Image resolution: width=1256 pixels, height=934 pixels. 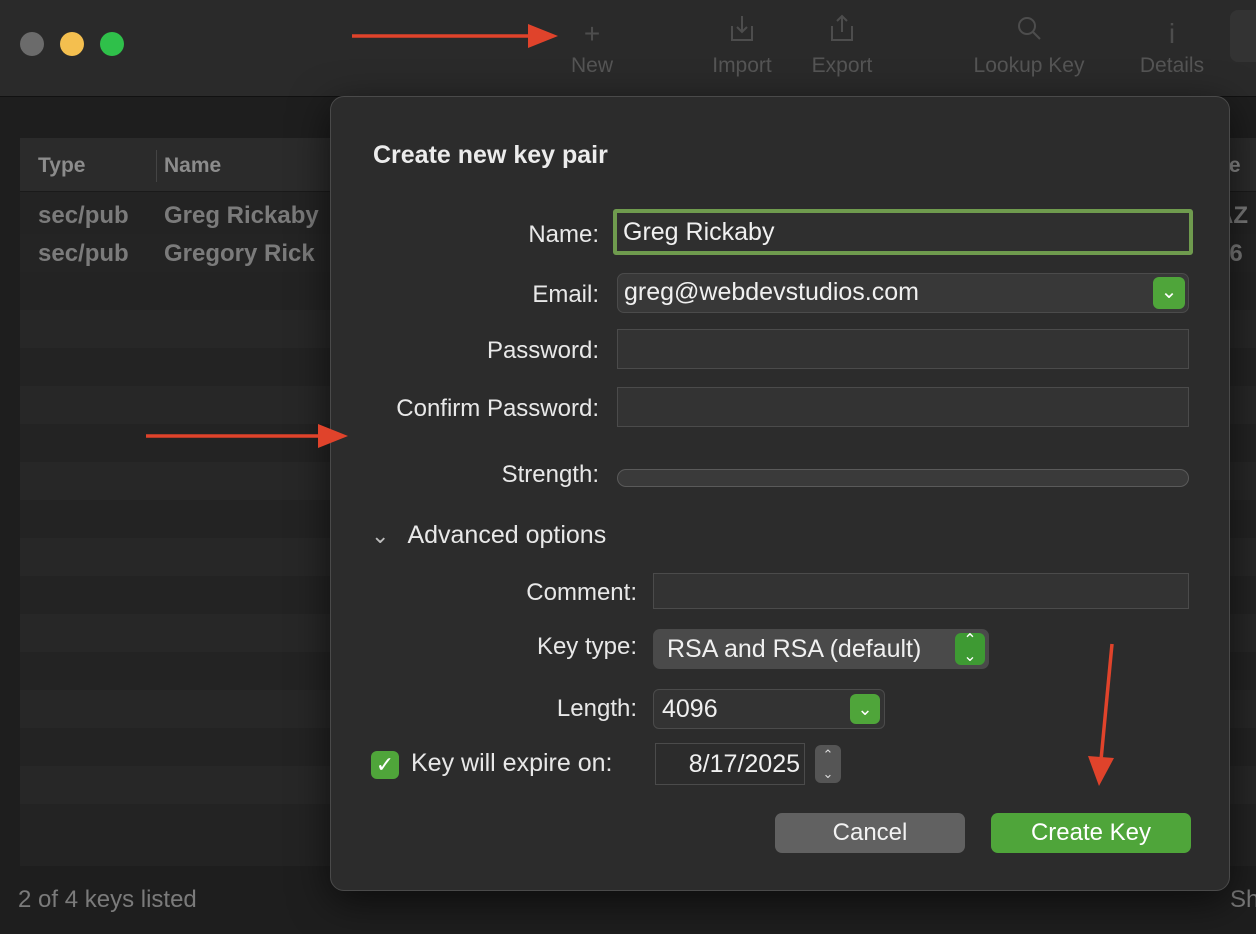 I want to click on toolbar-import-button: Import, so click(x=742, y=46).